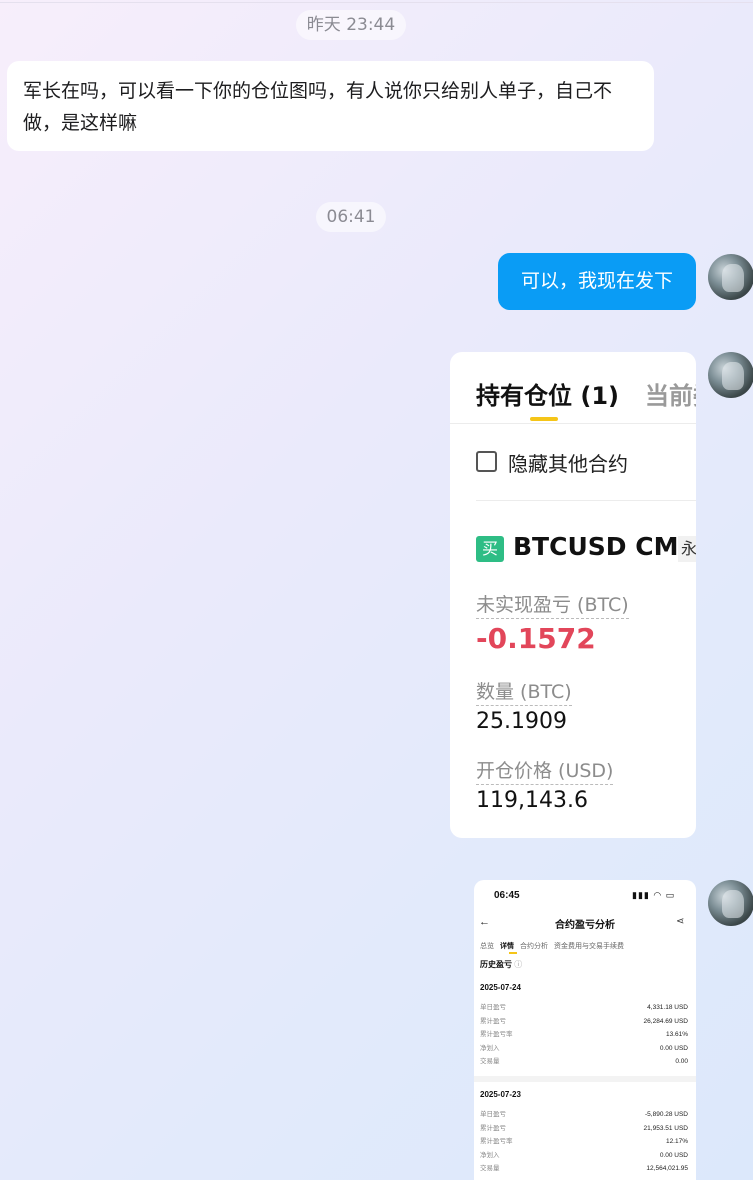 The height and width of the screenshot is (1180, 753). What do you see at coordinates (351, 217) in the screenshot?
I see `timestamp-today: 06:41` at bounding box center [351, 217].